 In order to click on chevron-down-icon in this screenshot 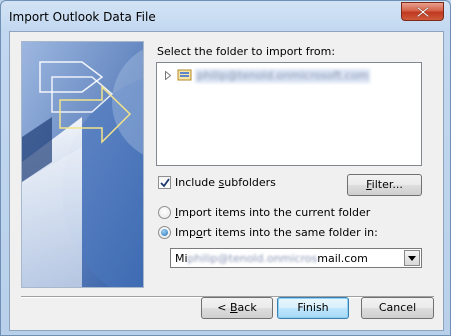, I will do `click(412, 258)`.